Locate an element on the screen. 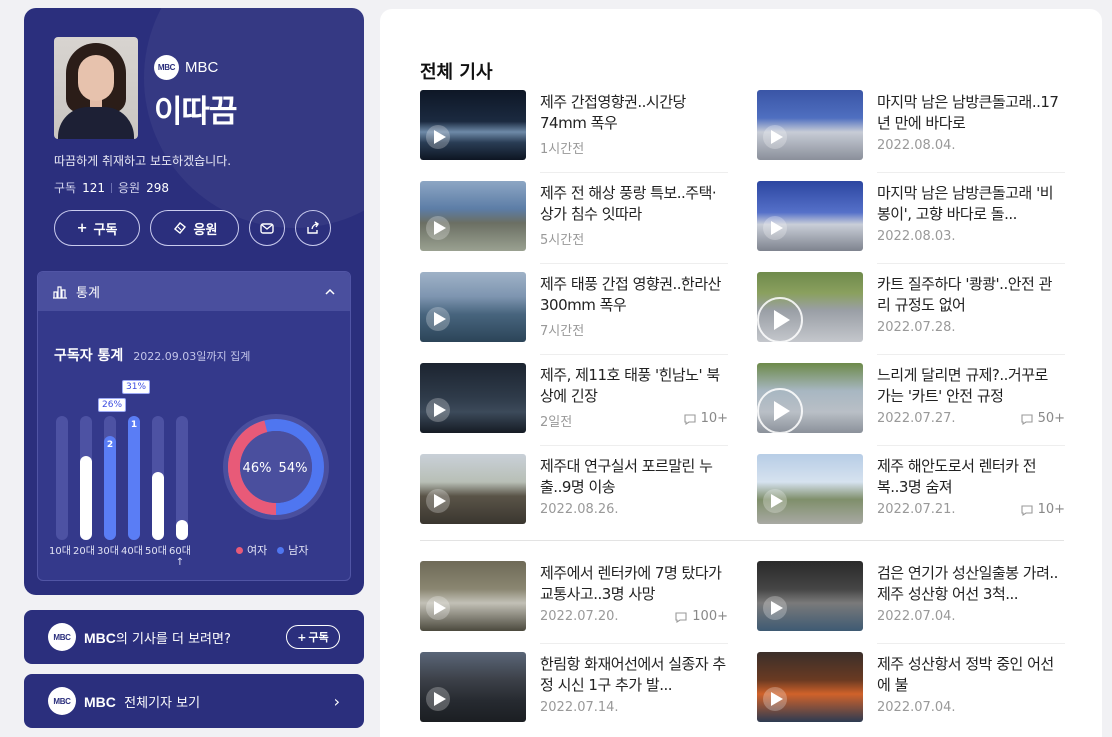 This screenshot has height=737, width=1112. email-button is located at coordinates (267, 228).